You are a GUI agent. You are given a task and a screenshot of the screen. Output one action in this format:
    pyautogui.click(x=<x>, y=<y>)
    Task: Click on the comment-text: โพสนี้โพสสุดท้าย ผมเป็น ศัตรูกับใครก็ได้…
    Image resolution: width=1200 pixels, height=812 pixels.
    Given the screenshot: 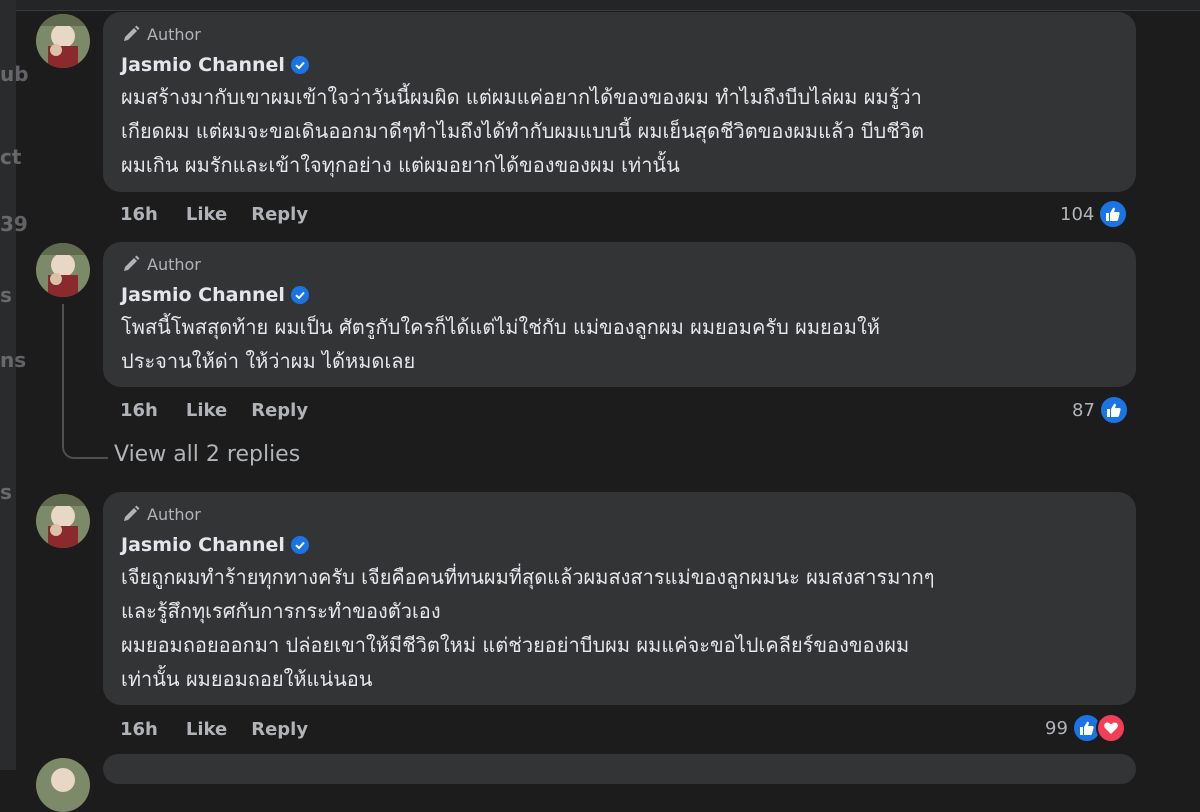 What is the action you would take?
    pyautogui.click(x=500, y=344)
    